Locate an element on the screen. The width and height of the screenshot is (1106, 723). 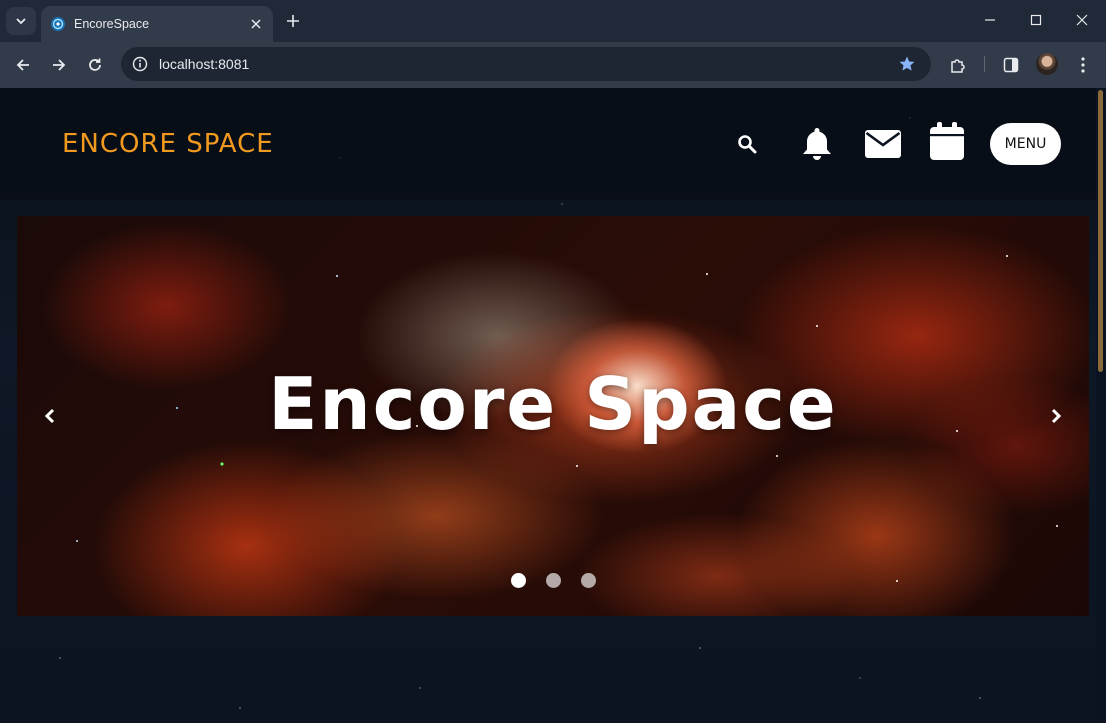
mail-icon is located at coordinates (883, 144).